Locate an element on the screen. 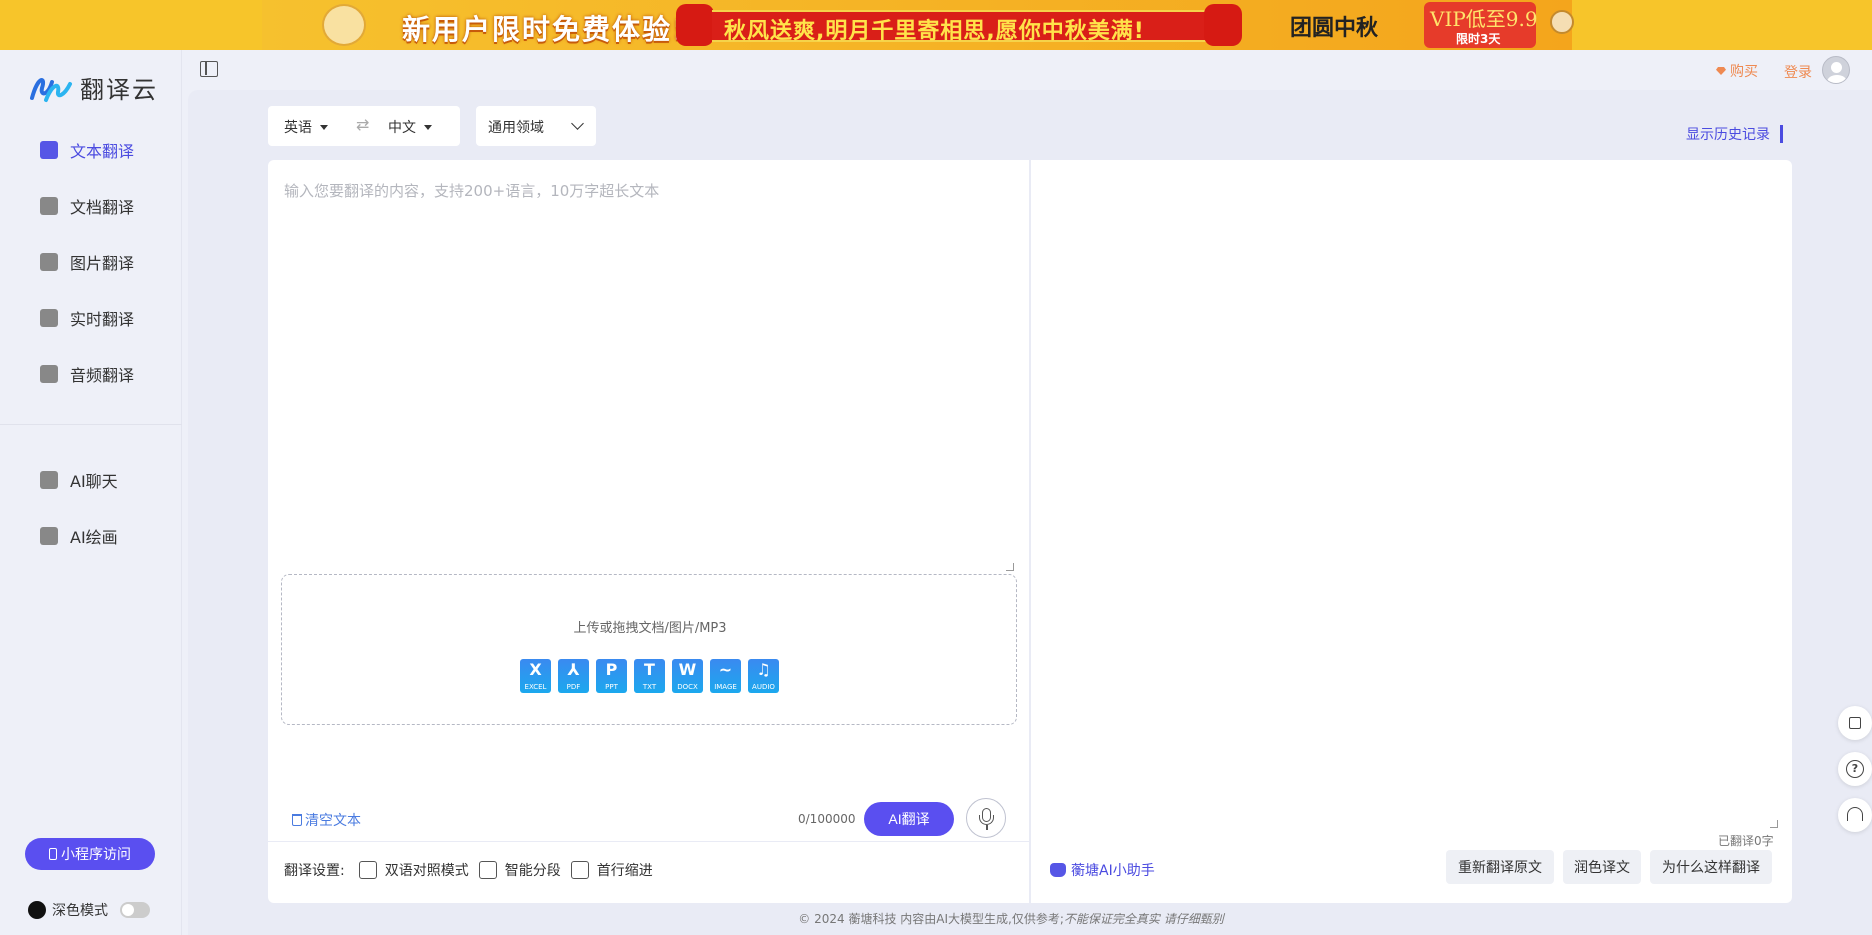  sidebar-item-label: 音频翻译 is located at coordinates (102, 375).